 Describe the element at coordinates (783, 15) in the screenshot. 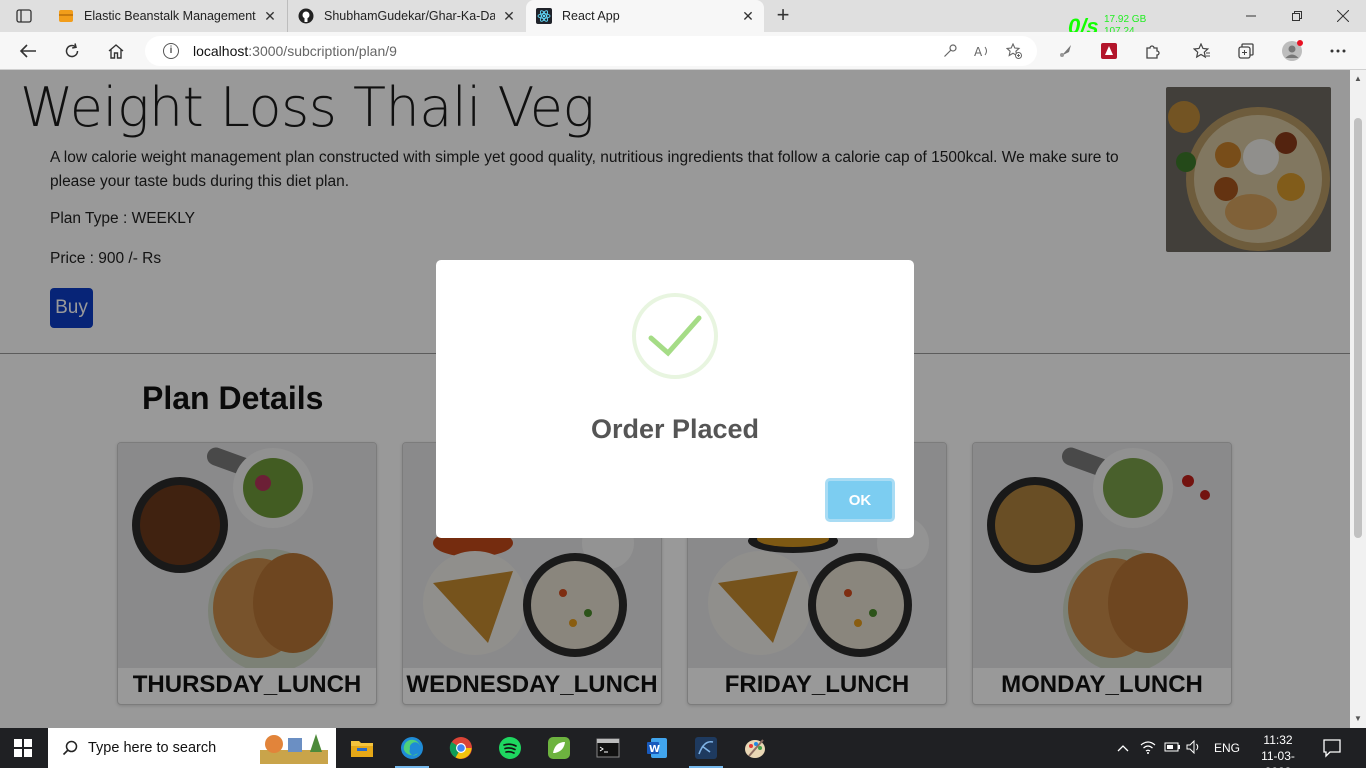

I see `new-tab-button: +` at that location.